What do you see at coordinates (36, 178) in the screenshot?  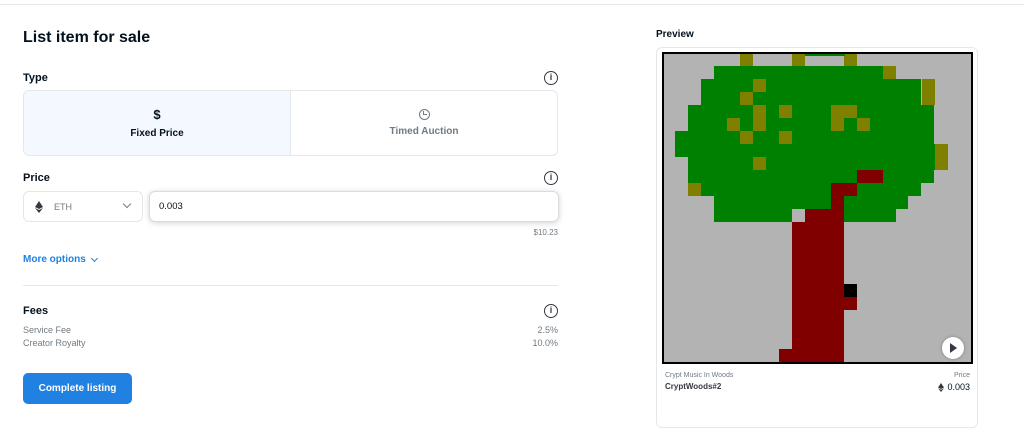 I see `price-label: Price` at bounding box center [36, 178].